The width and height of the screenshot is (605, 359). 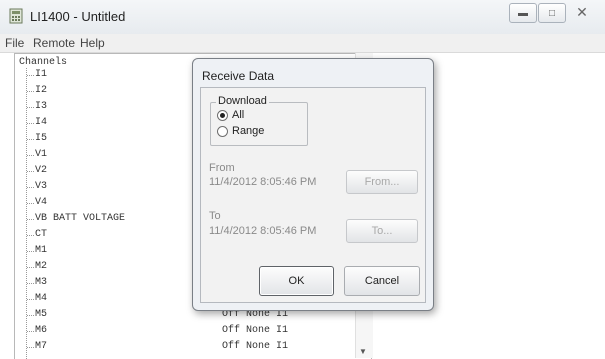 I want to click on tree-root-channels: Channels, so click(x=43, y=62).